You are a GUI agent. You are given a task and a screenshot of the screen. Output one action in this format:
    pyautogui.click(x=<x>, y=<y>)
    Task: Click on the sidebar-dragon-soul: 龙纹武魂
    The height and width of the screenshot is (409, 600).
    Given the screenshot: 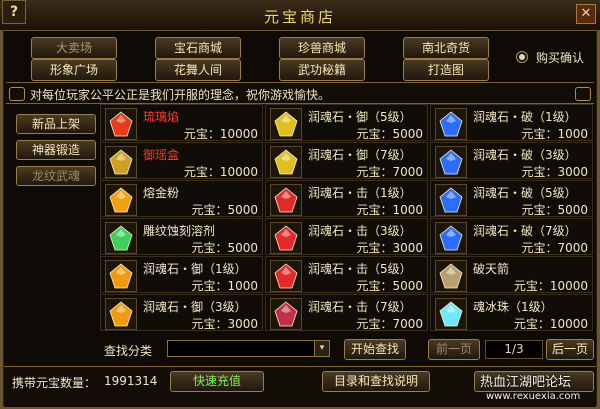 What is the action you would take?
    pyautogui.click(x=56, y=176)
    